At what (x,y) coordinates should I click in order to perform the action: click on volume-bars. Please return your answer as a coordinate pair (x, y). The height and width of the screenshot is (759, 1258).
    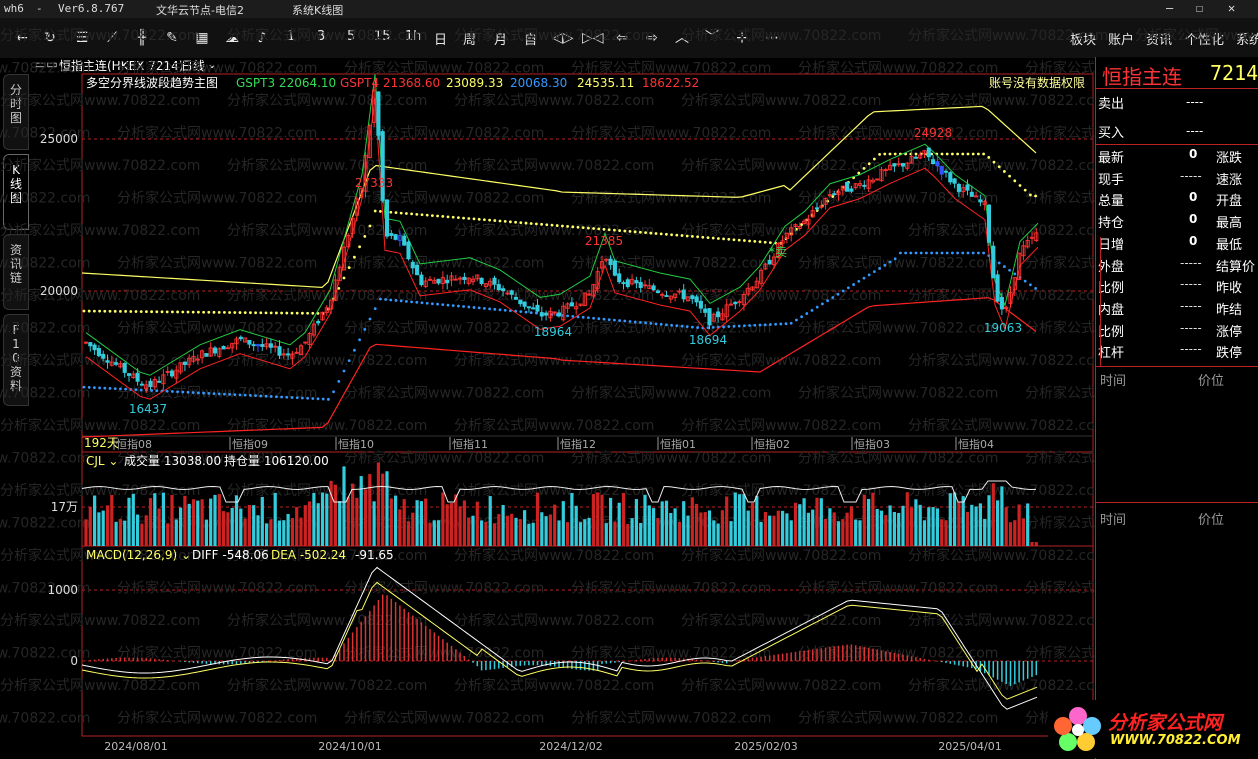
    Looking at the image, I should click on (559, 504).